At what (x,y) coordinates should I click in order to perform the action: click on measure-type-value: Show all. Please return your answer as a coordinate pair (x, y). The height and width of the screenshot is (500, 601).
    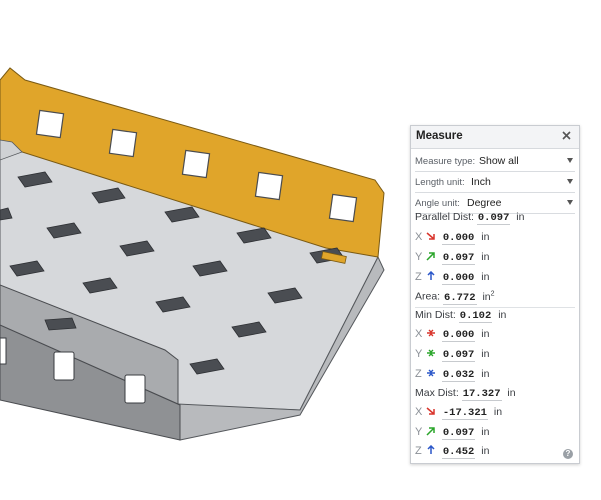
    Looking at the image, I should click on (499, 161).